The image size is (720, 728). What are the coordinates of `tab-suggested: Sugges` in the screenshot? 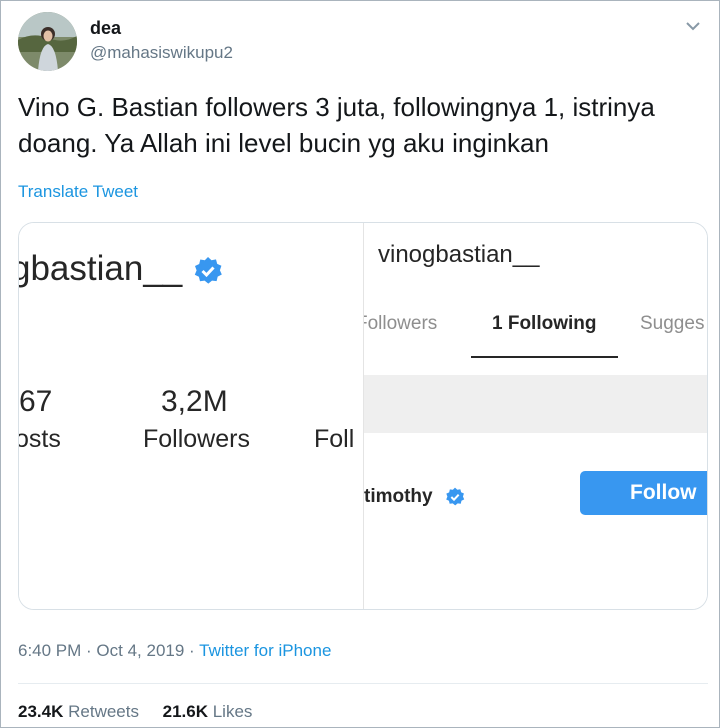 It's located at (672, 323).